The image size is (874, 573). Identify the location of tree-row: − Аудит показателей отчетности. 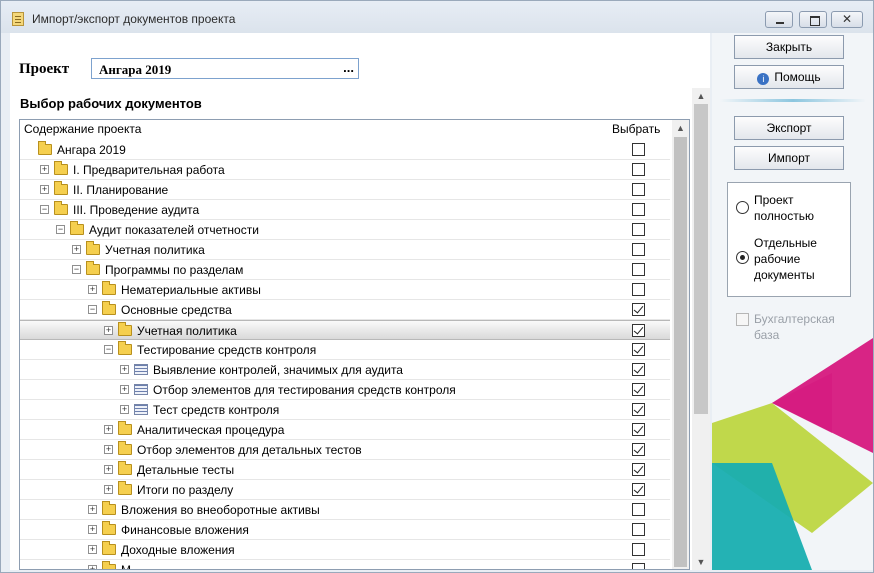
(345, 230).